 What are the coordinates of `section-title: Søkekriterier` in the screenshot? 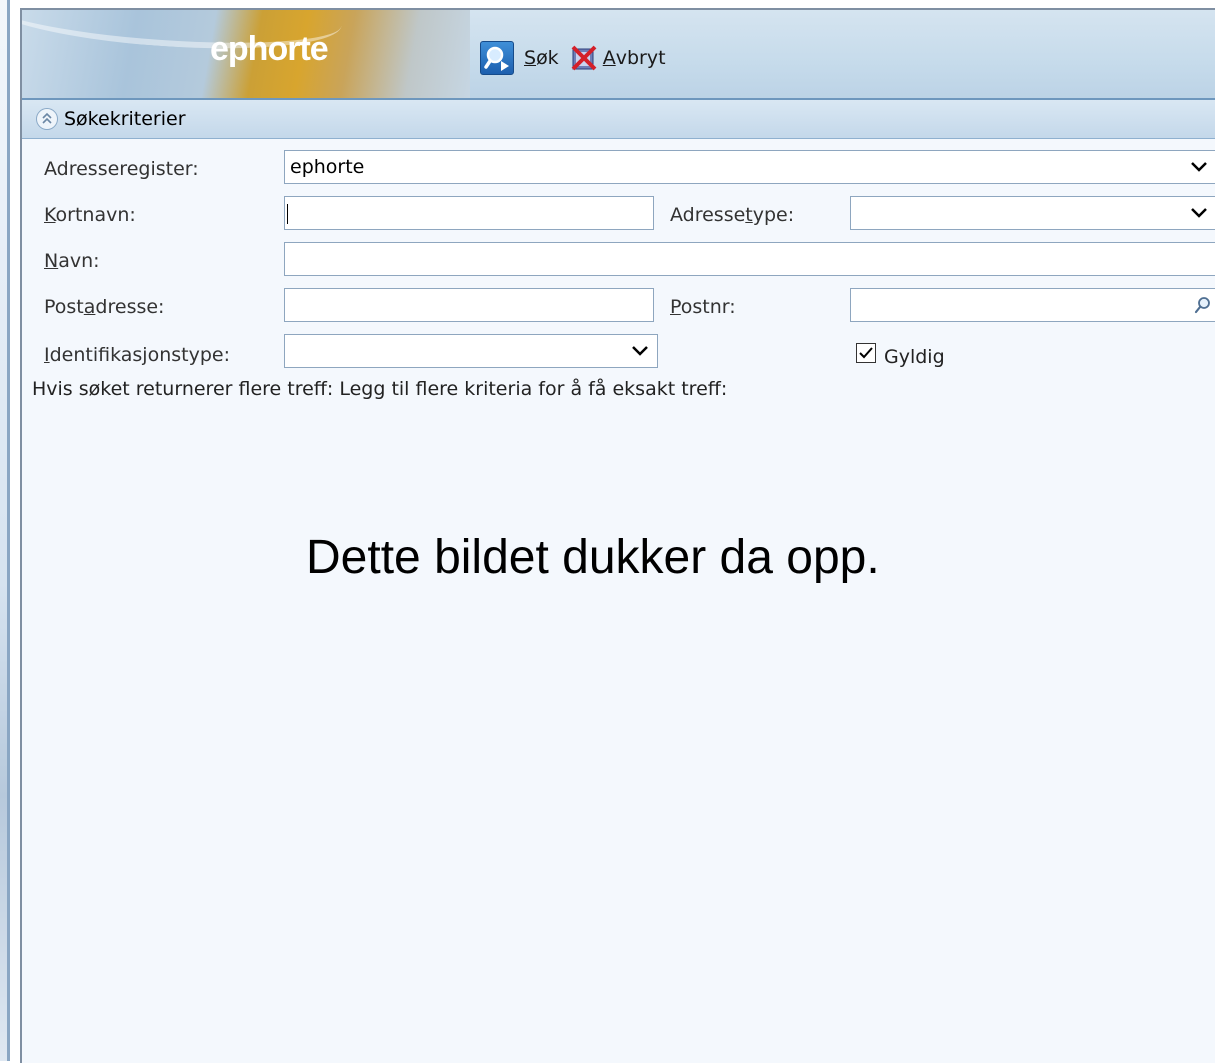 It's located at (125, 119).